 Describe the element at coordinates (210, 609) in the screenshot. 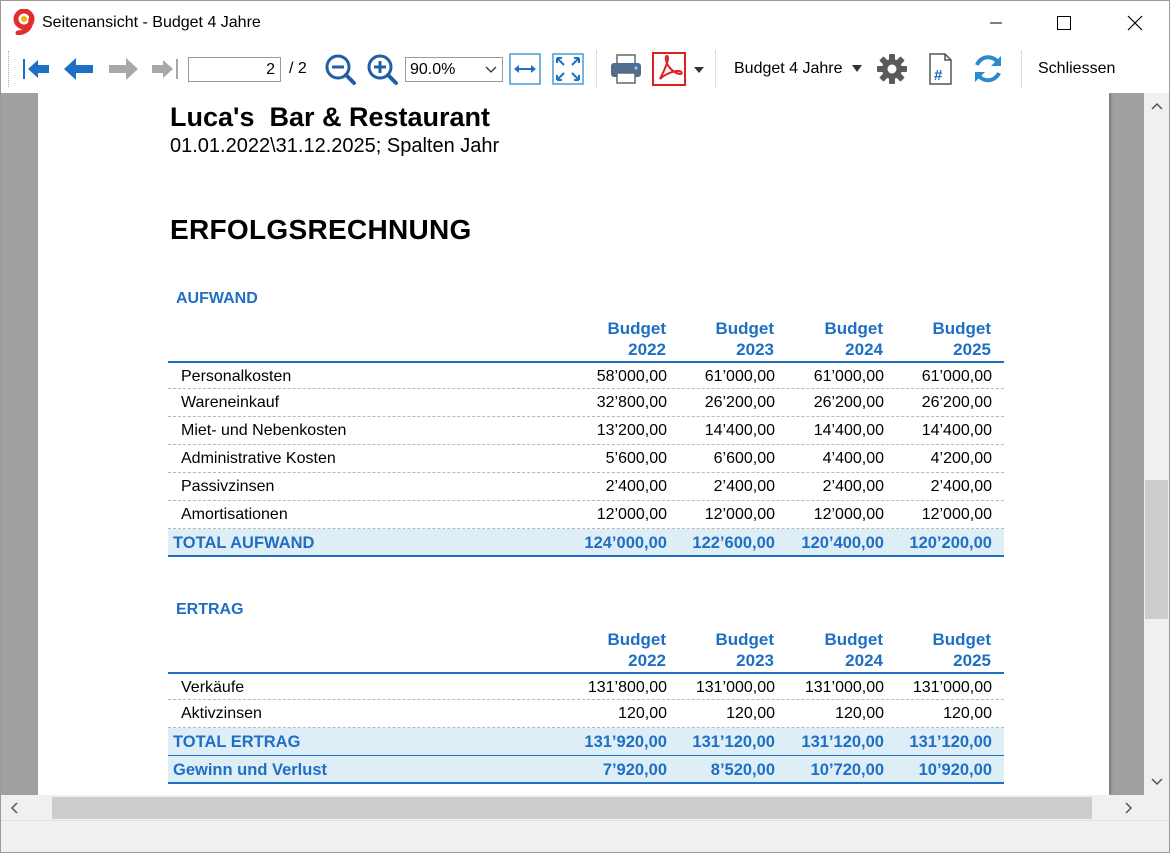

I see `section-title-ertrag: ERTRAG` at that location.